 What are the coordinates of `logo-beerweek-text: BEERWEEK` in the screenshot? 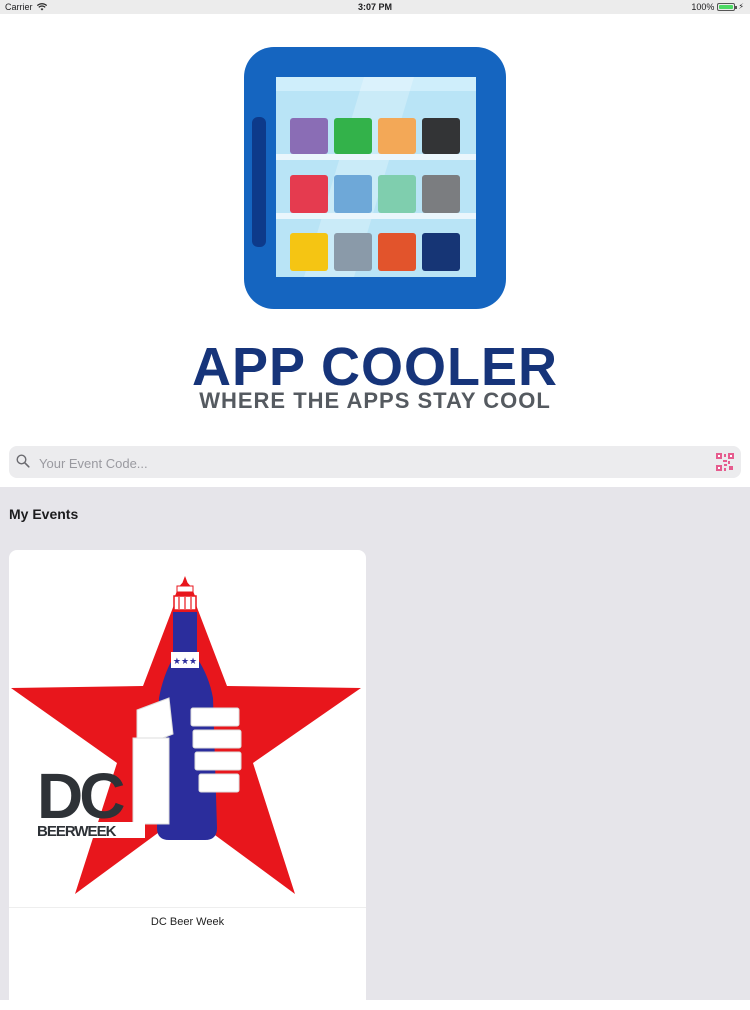 It's located at (77, 831).